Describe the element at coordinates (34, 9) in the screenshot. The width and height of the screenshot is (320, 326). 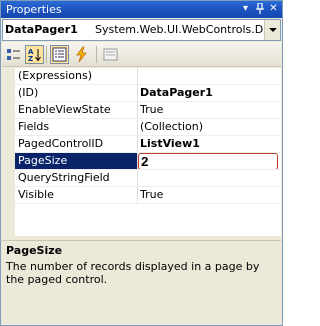
I see `window-title: Properties` at that location.